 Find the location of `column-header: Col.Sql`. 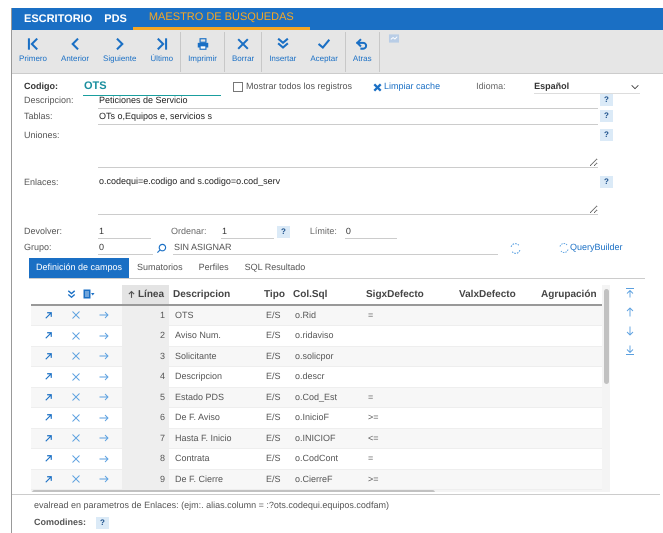

column-header: Col.Sql is located at coordinates (310, 294).